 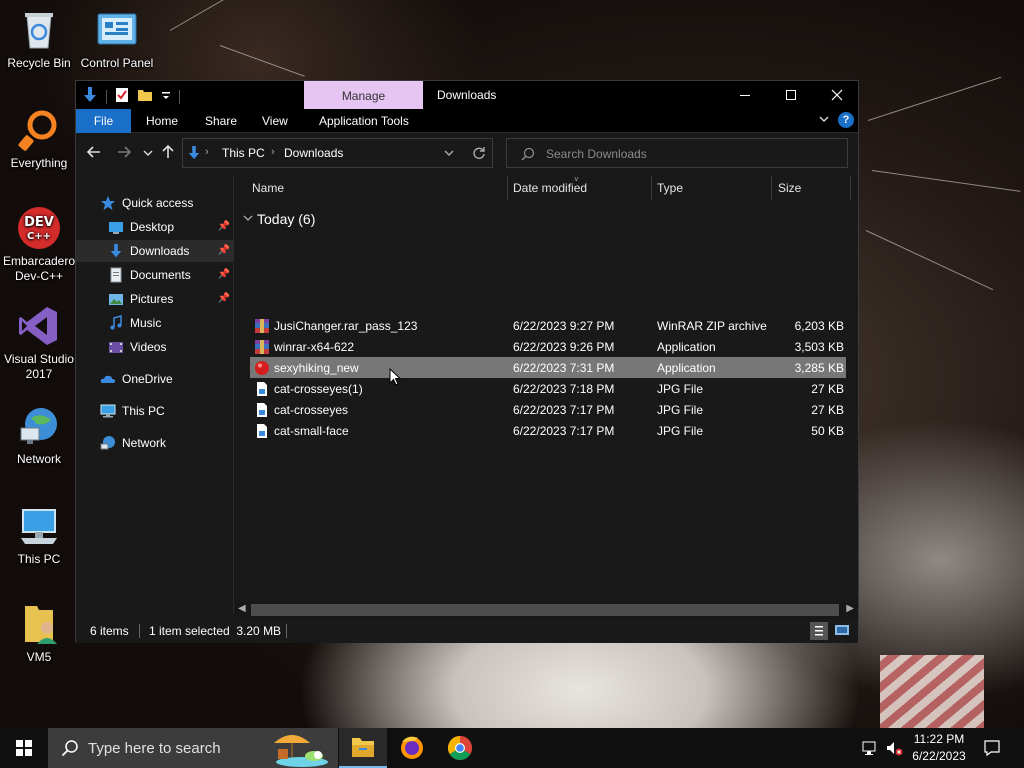 What do you see at coordinates (154, 299) in the screenshot?
I see `nav-item-pictures: Pictures 📌` at bounding box center [154, 299].